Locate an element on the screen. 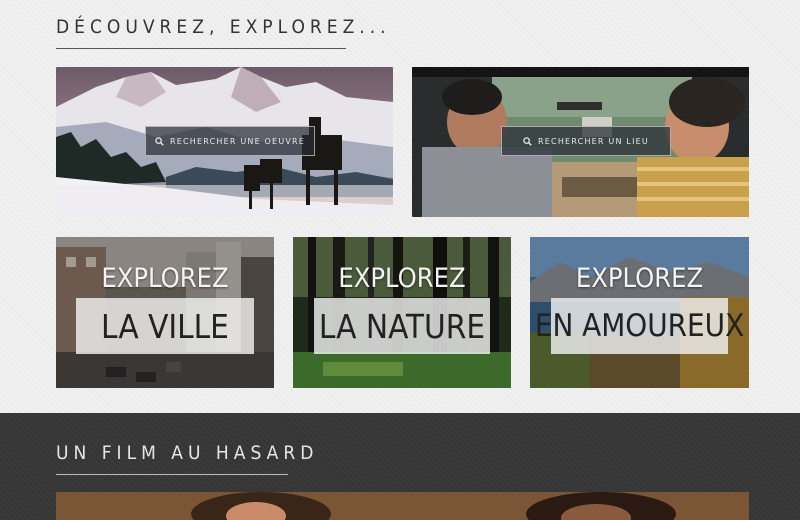 This screenshot has width=800, height=520. random-film-image is located at coordinates (402, 506).